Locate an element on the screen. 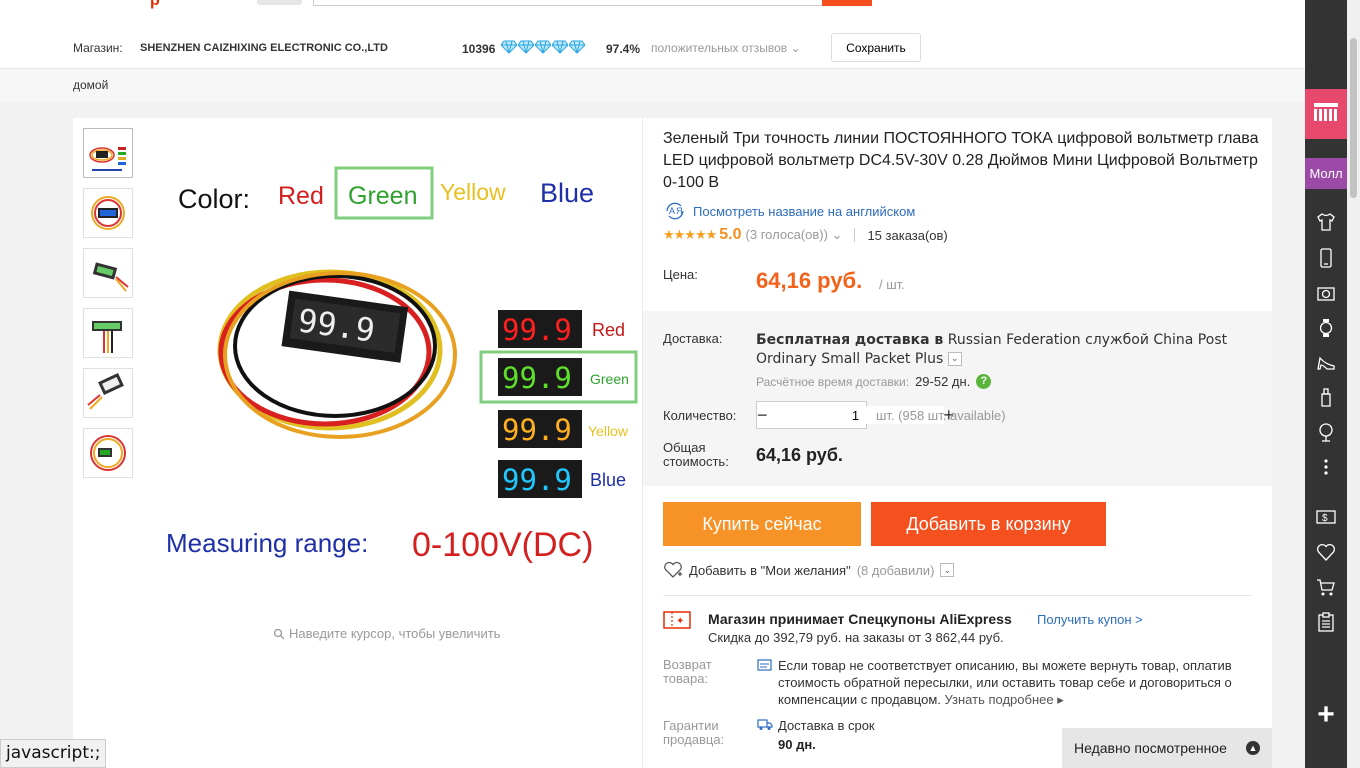  orders-count: 15 заказа(ов) is located at coordinates (907, 235).